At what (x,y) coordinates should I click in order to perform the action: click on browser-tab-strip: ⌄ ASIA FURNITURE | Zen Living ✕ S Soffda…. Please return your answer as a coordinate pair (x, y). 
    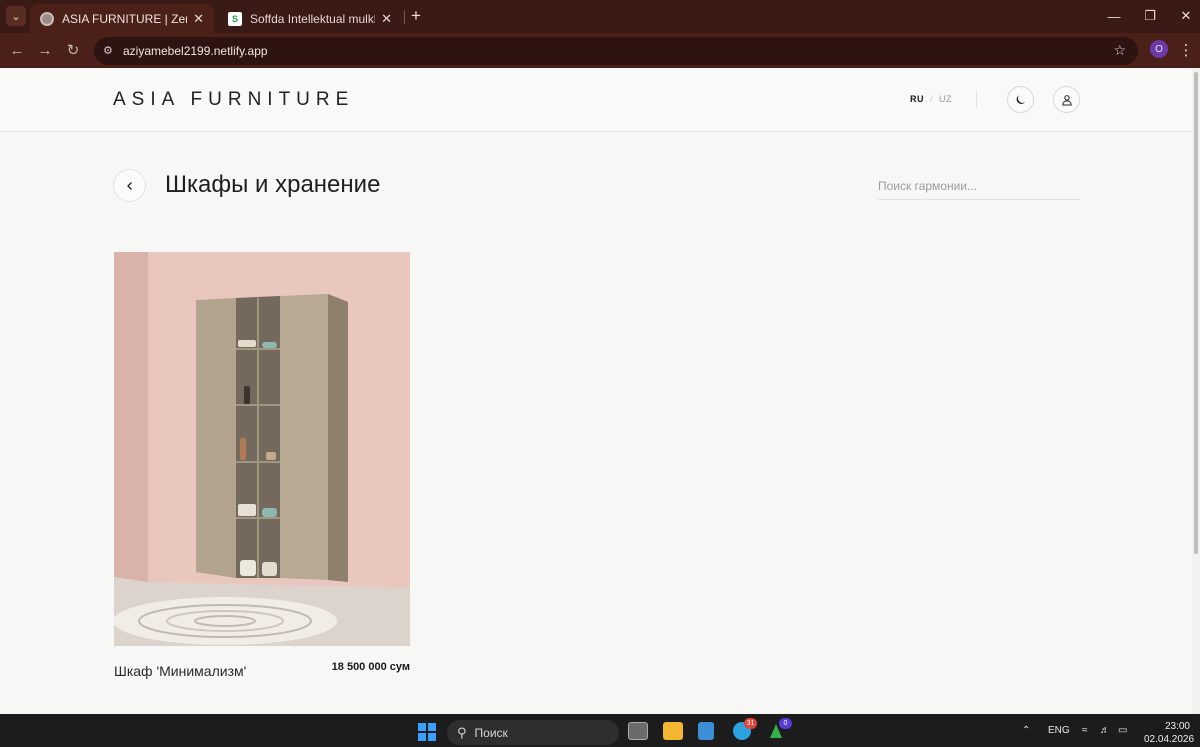
    Looking at the image, I should click on (600, 16).